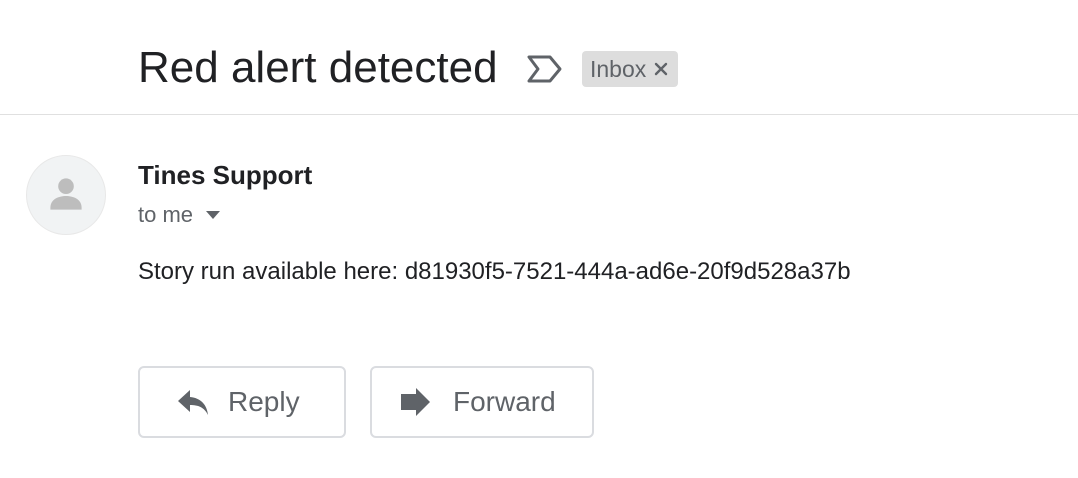  I want to click on person-icon, so click(66, 194).